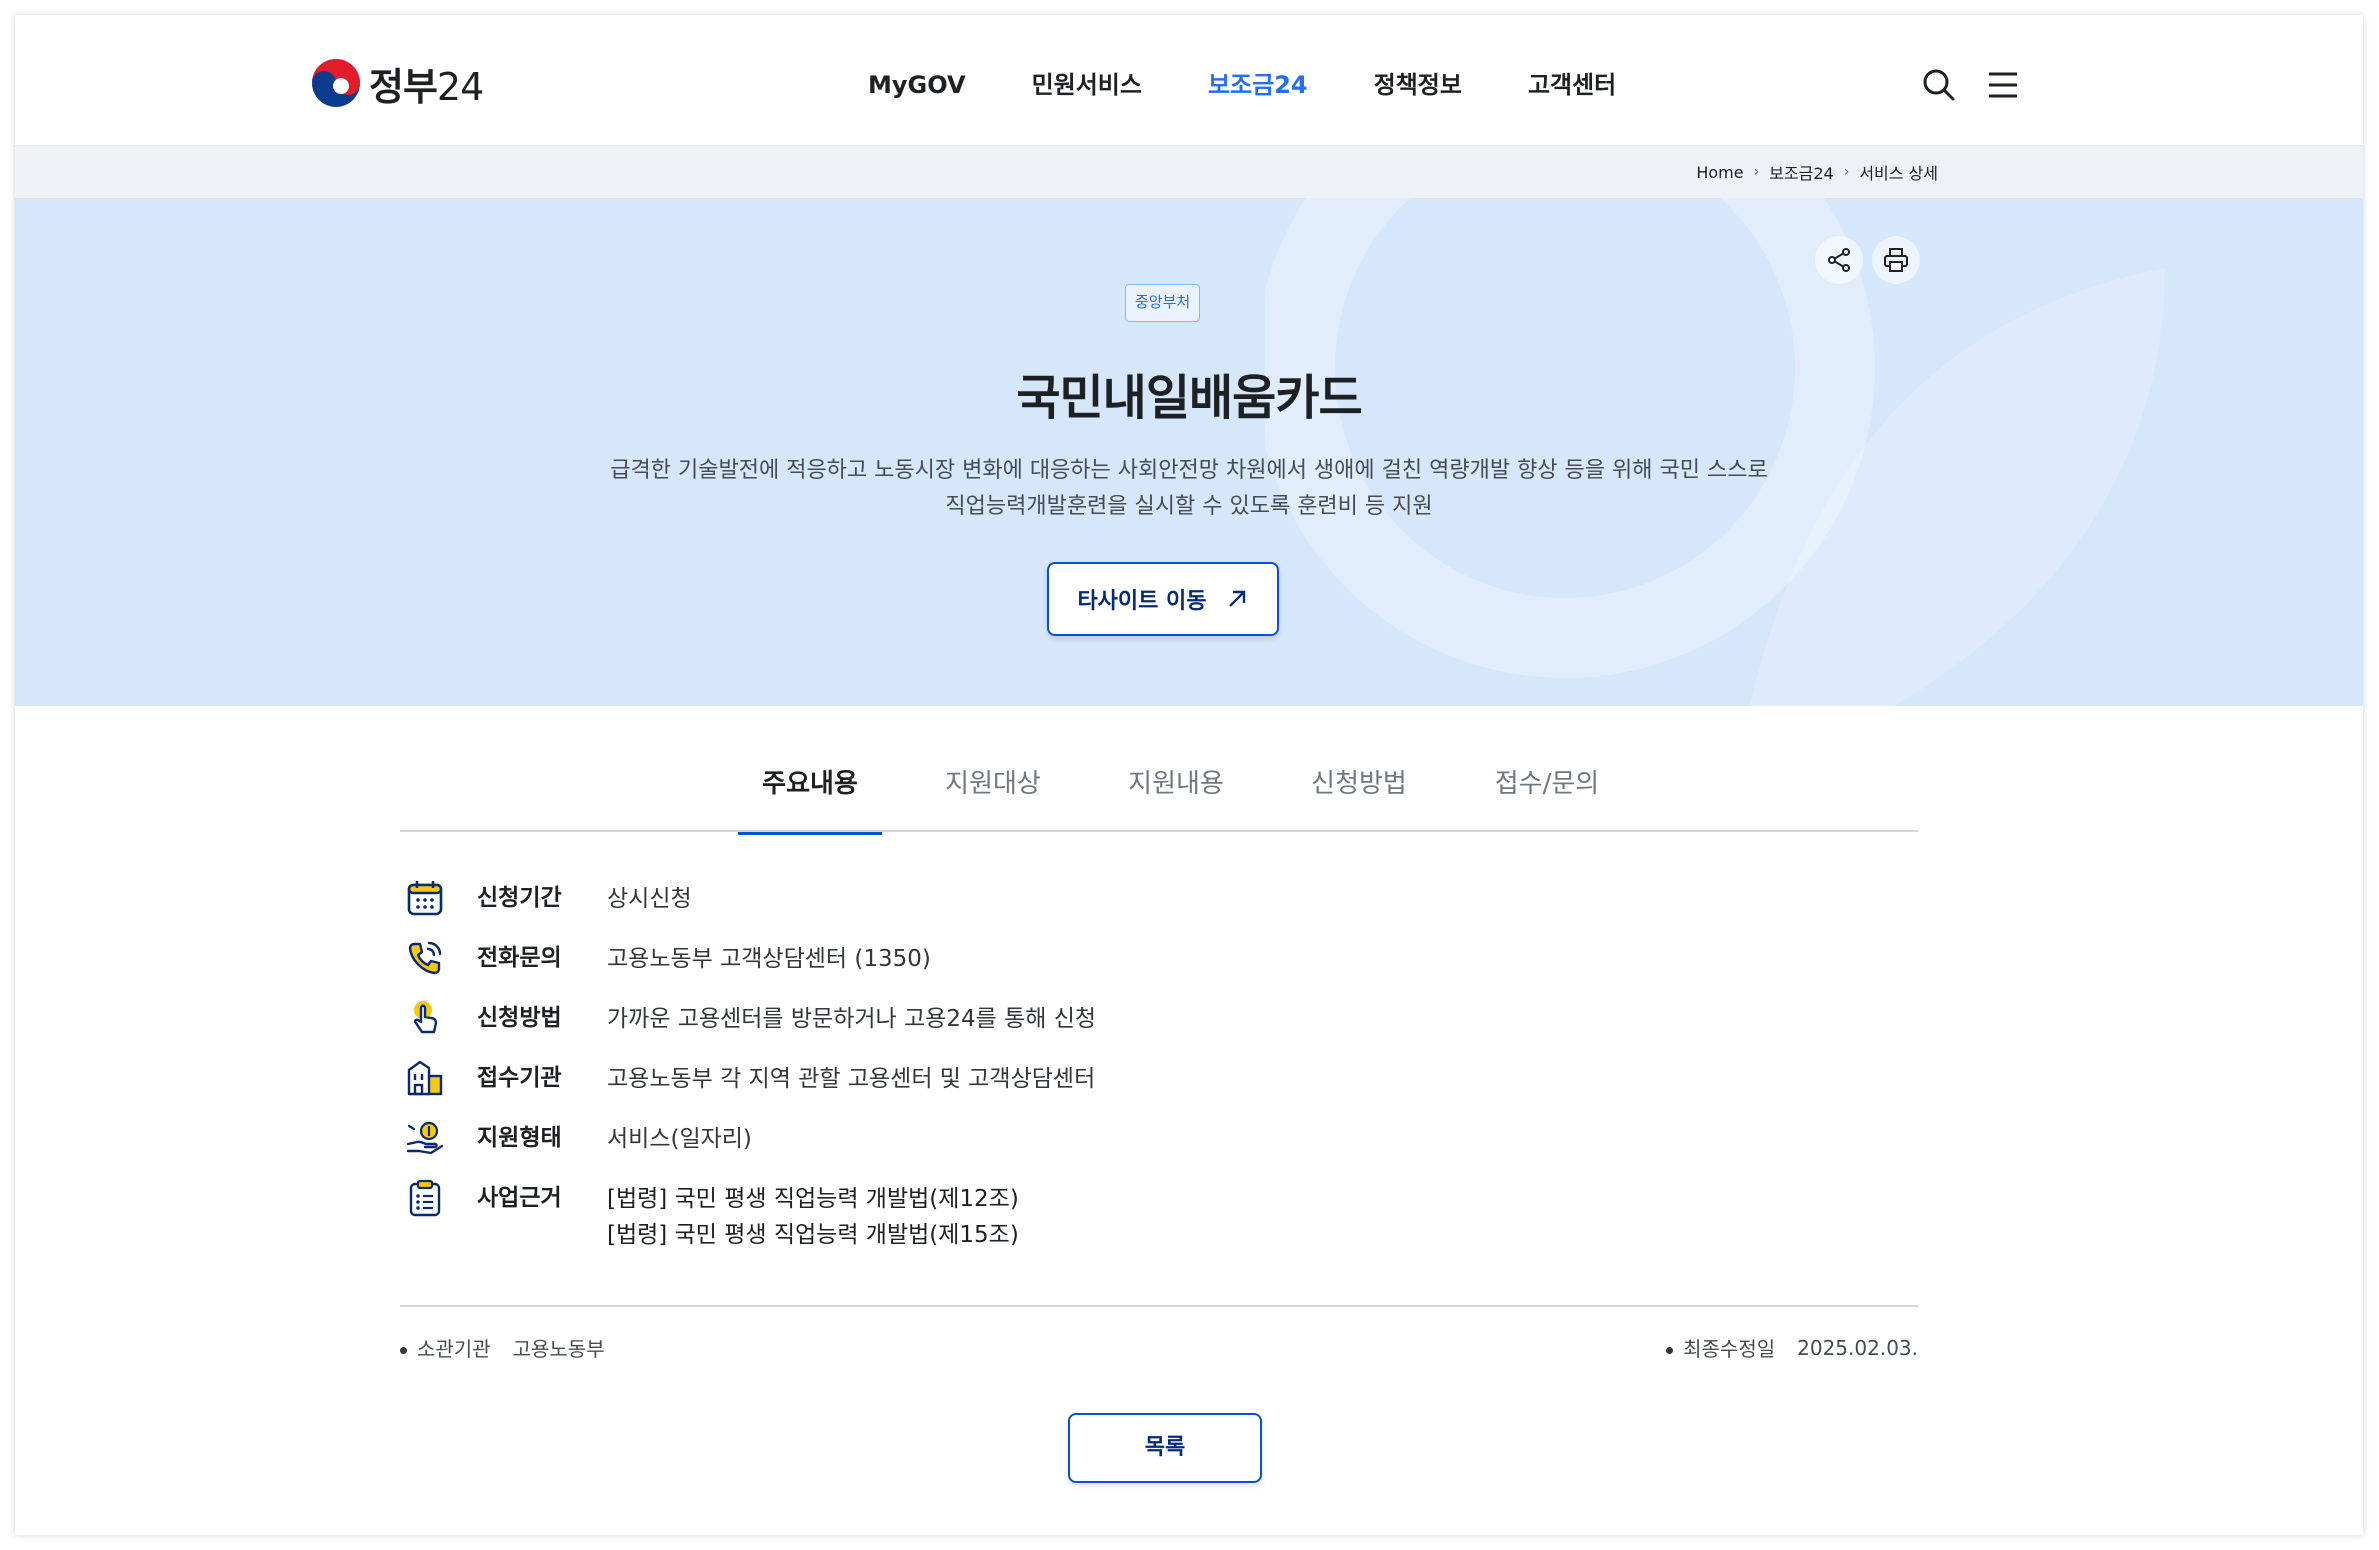 The width and height of the screenshot is (2379, 1550). Describe the element at coordinates (769, 959) in the screenshot. I see `info-value: 고용노동부 고객상담센터 (1350)` at that location.